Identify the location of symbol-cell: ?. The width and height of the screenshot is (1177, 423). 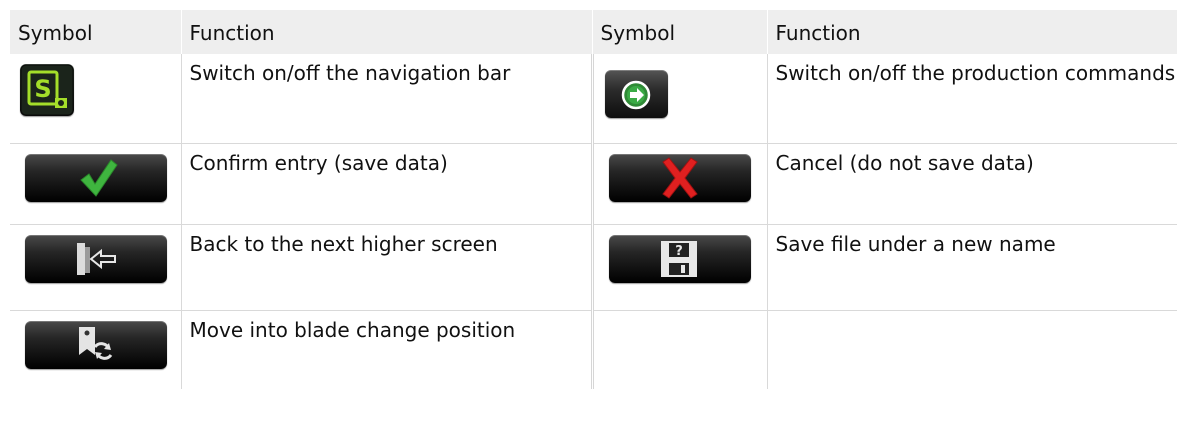
(679, 267).